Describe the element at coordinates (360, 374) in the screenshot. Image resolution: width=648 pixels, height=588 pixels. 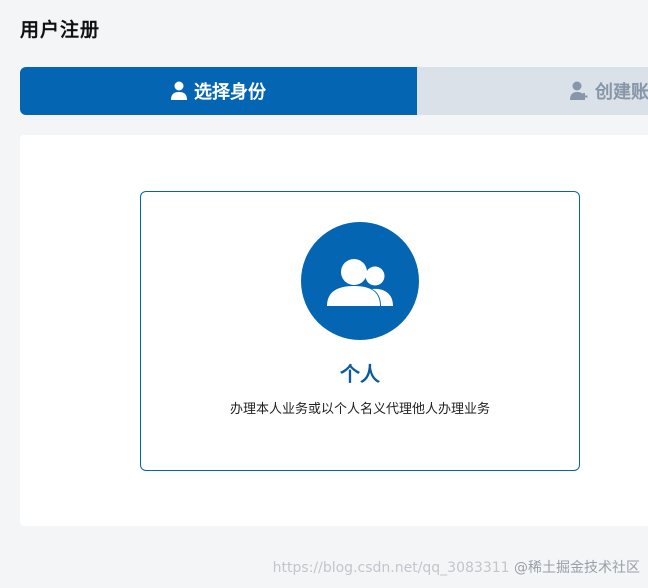
I see `card-title: 个人` at that location.